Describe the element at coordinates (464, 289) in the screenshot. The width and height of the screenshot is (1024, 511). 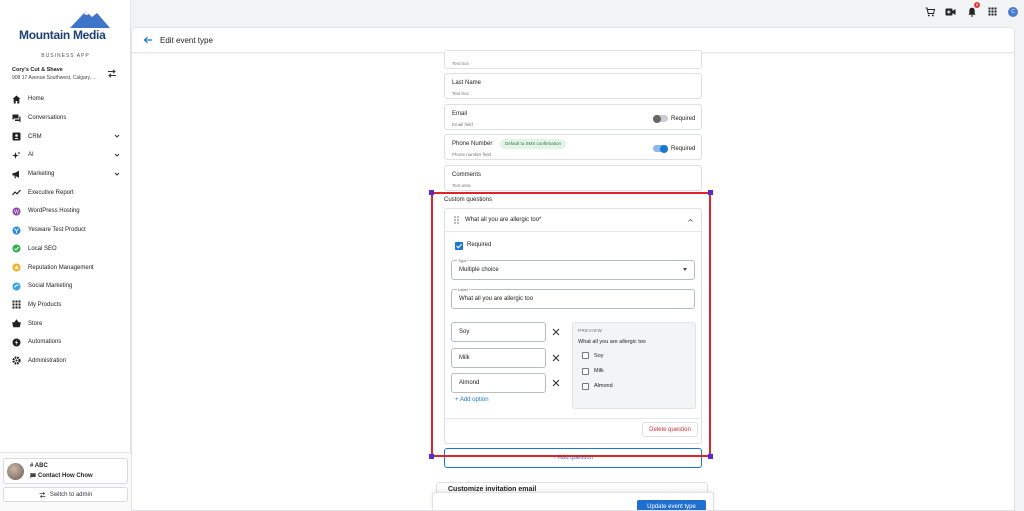
I see `label-input-label: Label *` at that location.